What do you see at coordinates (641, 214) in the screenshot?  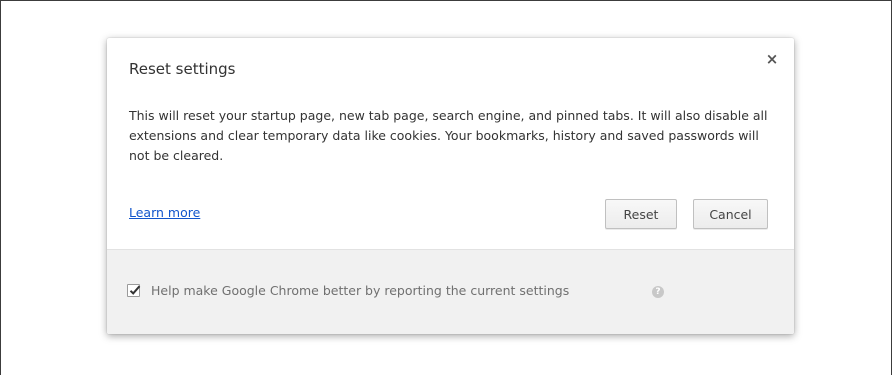 I see `reset-button: Reset` at bounding box center [641, 214].